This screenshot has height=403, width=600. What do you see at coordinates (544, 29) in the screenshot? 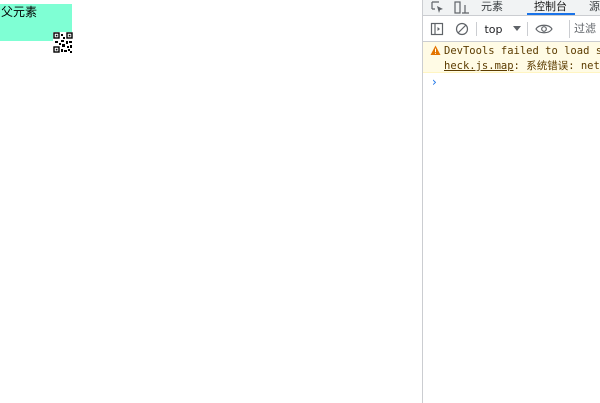
I see `live-expression-eye-icon` at bounding box center [544, 29].